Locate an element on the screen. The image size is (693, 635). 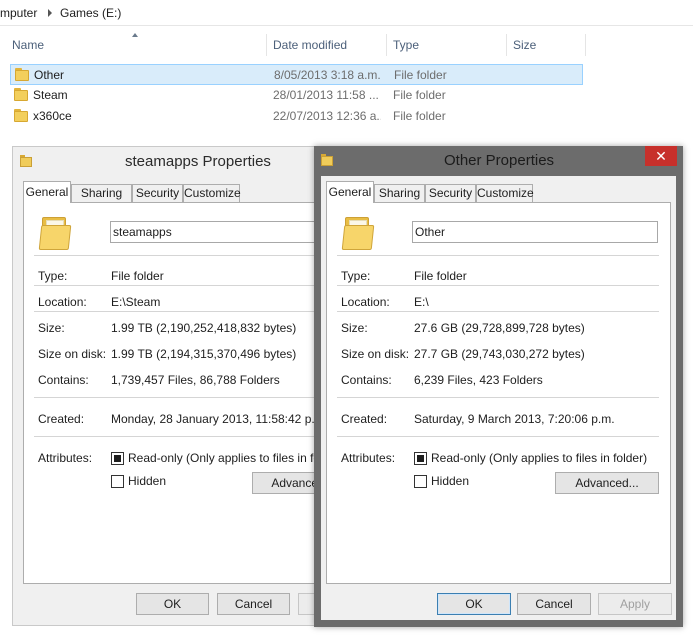
file-name: Steam is located at coordinates (50, 95).